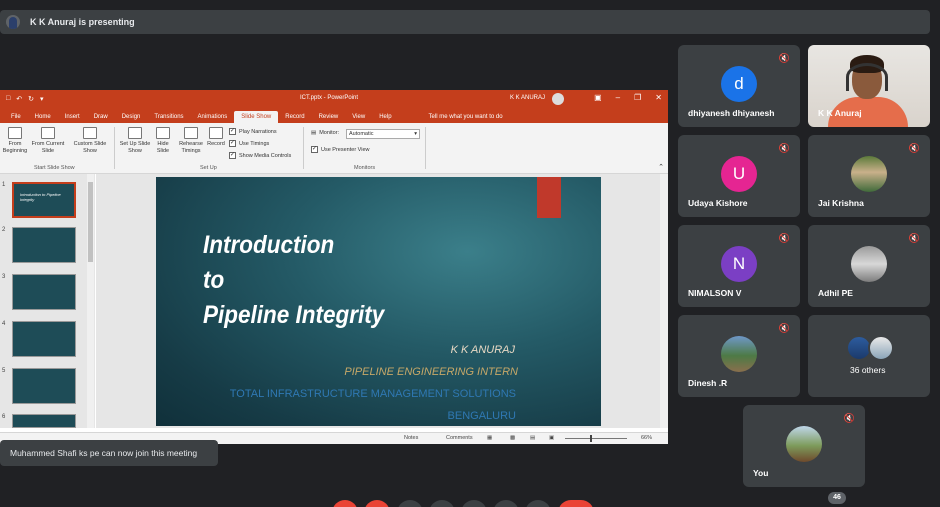 The image size is (940, 507). Describe the element at coordinates (232, 131) in the screenshot. I see `checkbox-checked: ✓` at that location.